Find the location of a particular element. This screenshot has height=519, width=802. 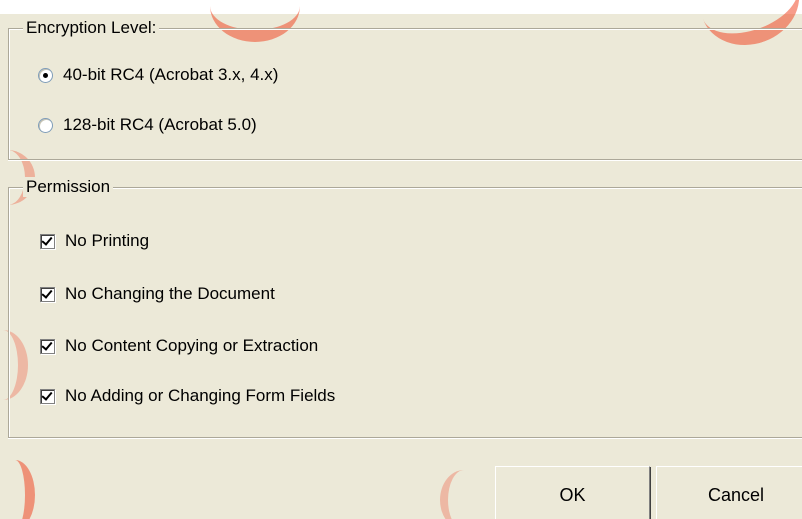

radio-label: 128-bit RC4 (Acrobat 5.0) is located at coordinates (160, 124).